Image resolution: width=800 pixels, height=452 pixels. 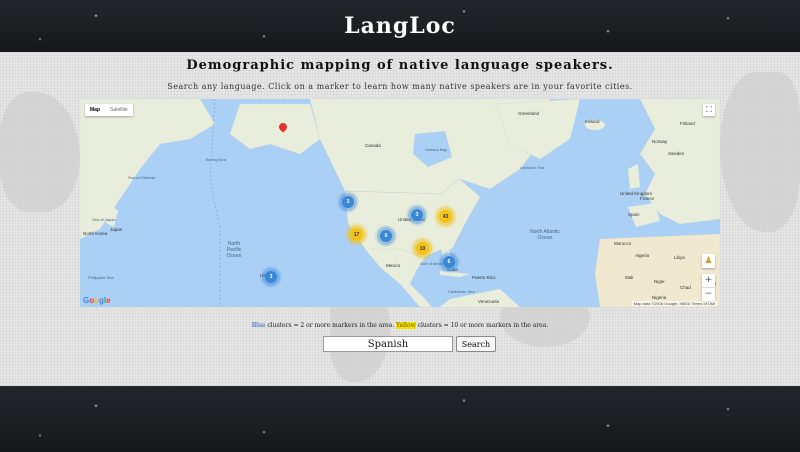 What do you see at coordinates (388, 344) in the screenshot?
I see `language-search-input` at bounding box center [388, 344].